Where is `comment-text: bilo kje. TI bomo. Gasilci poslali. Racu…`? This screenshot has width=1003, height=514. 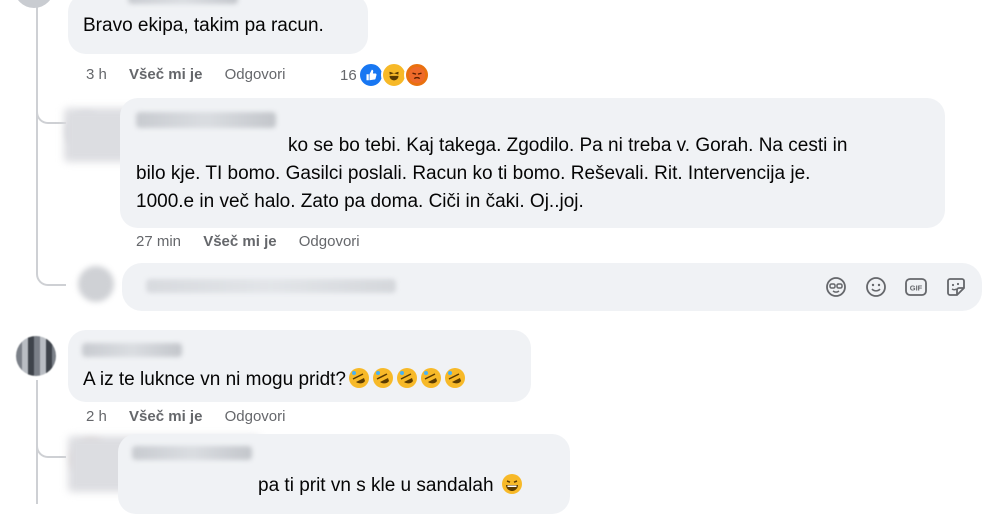
comment-text: bilo kje. TI bomo. Gasilci poslali. Racu… is located at coordinates (473, 173).